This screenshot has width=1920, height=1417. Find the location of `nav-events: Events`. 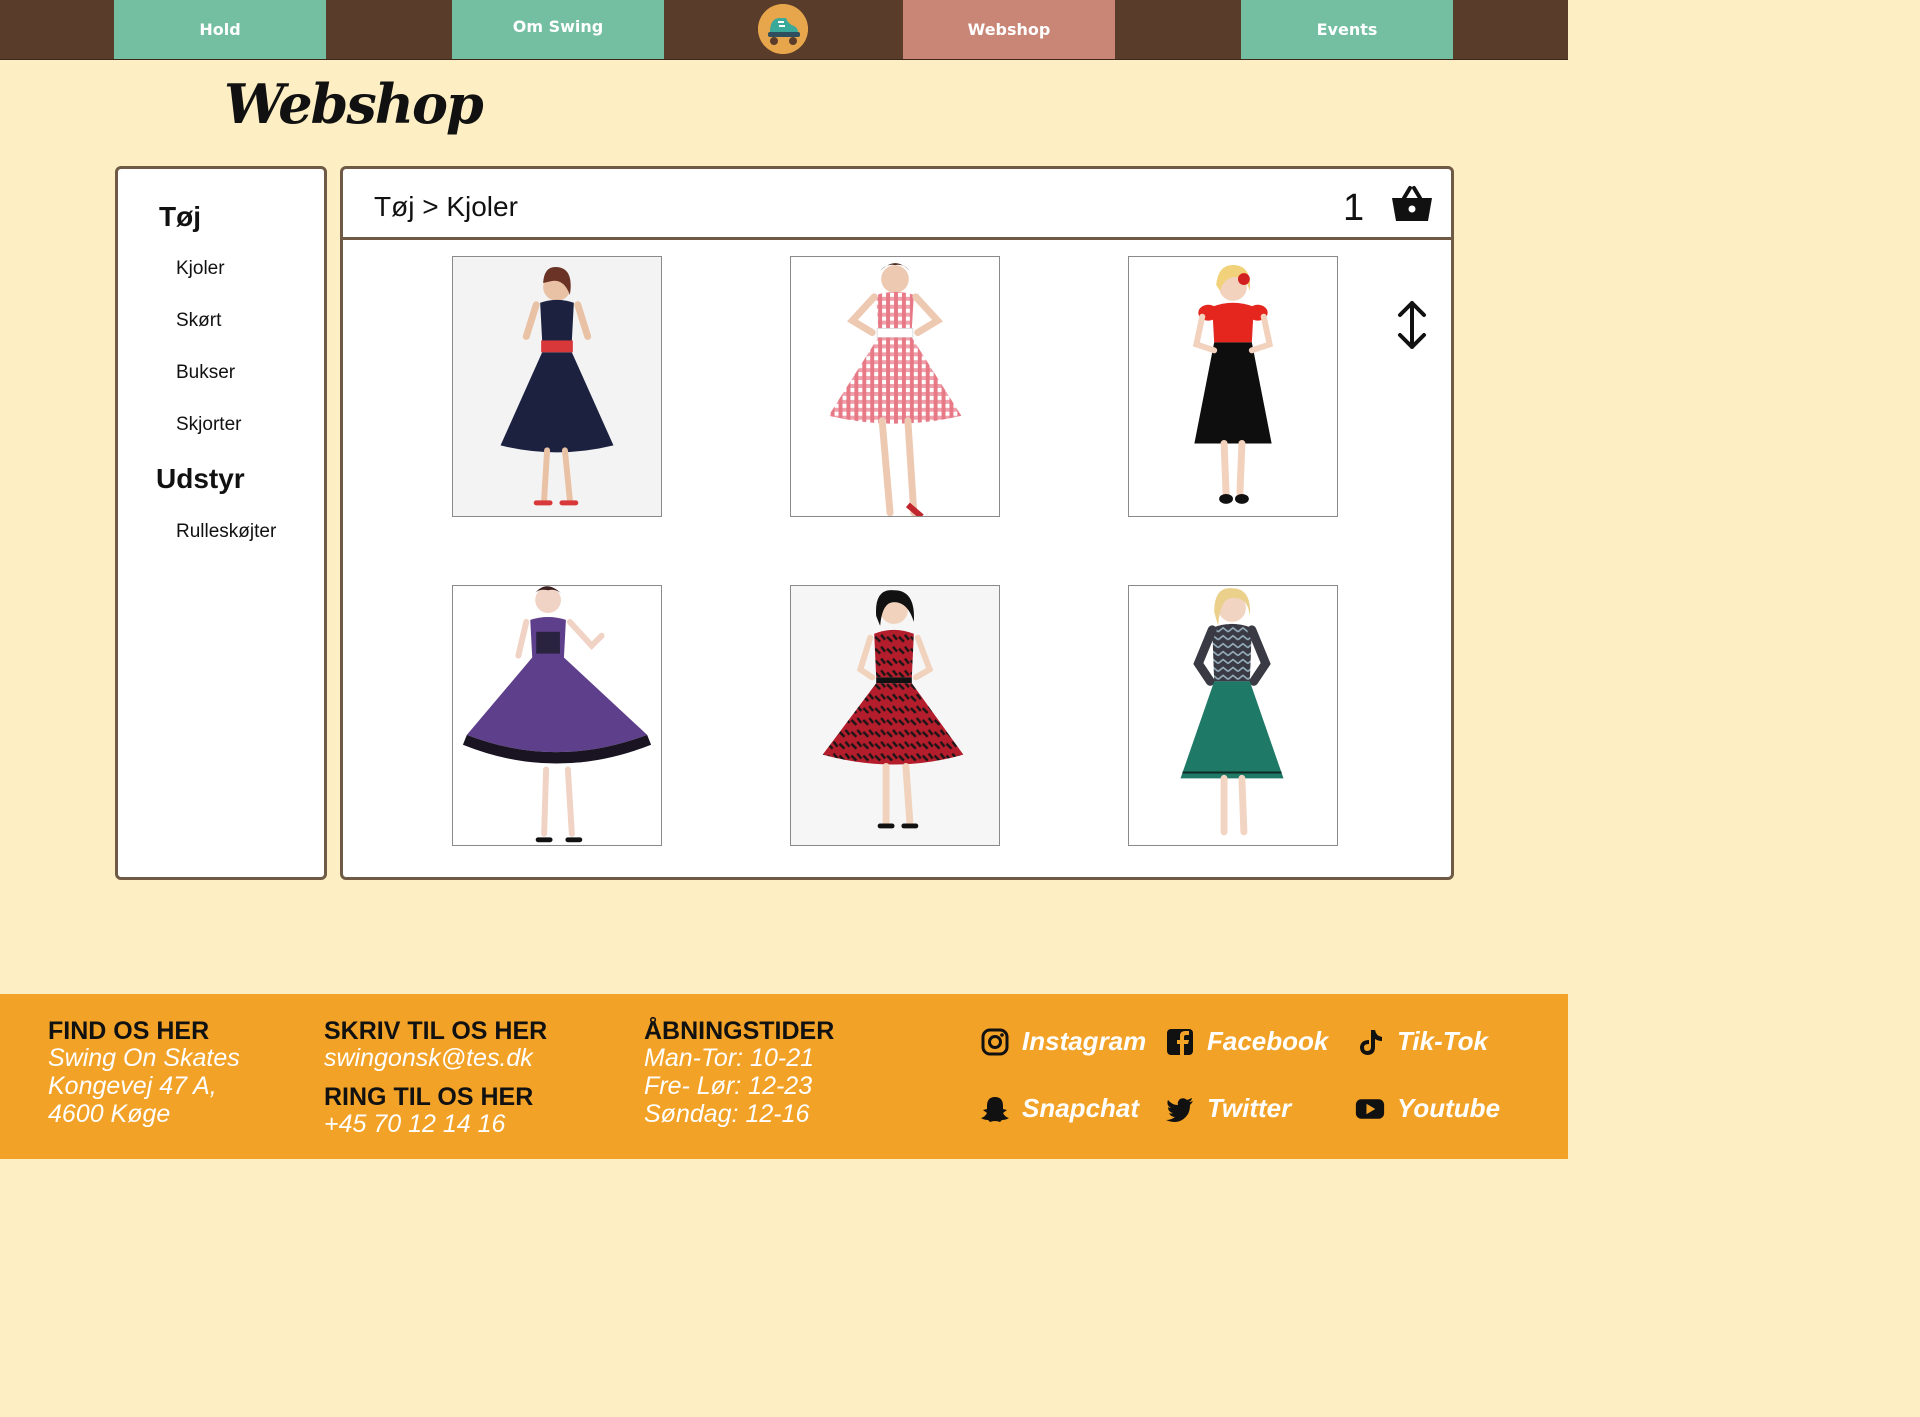

nav-events: Events is located at coordinates (1347, 29).